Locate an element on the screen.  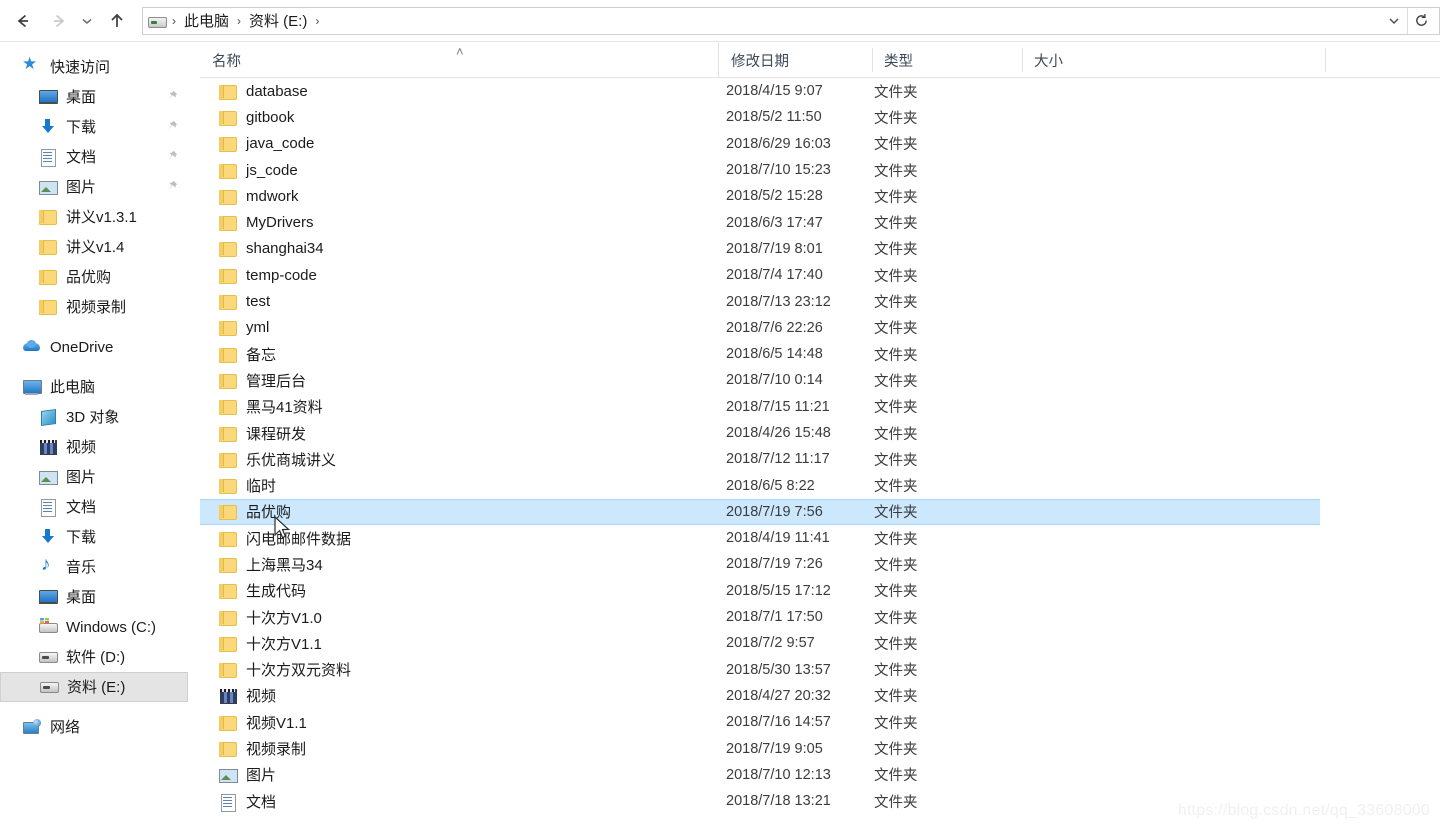
table-row: database 2018/4/15 9:07 文件夹 is located at coordinates (820, 91).